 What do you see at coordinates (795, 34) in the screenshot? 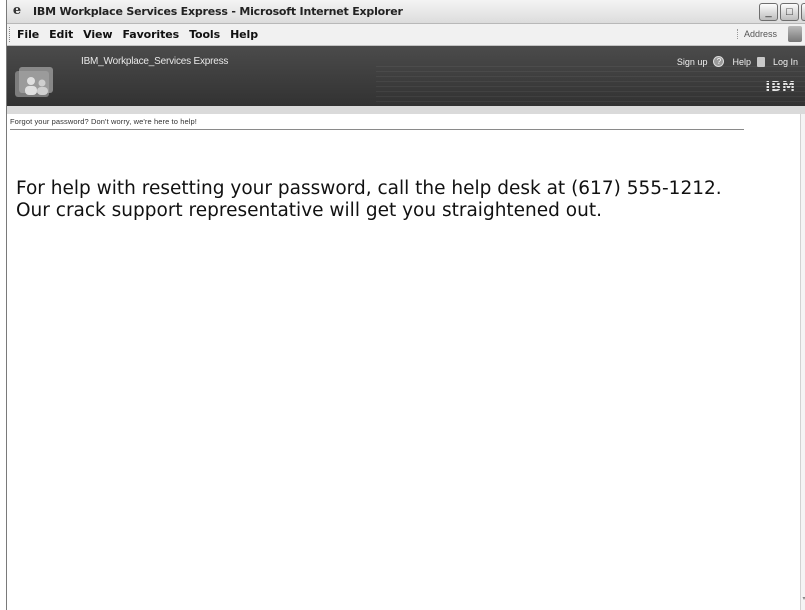
I see `address-go-icon` at bounding box center [795, 34].